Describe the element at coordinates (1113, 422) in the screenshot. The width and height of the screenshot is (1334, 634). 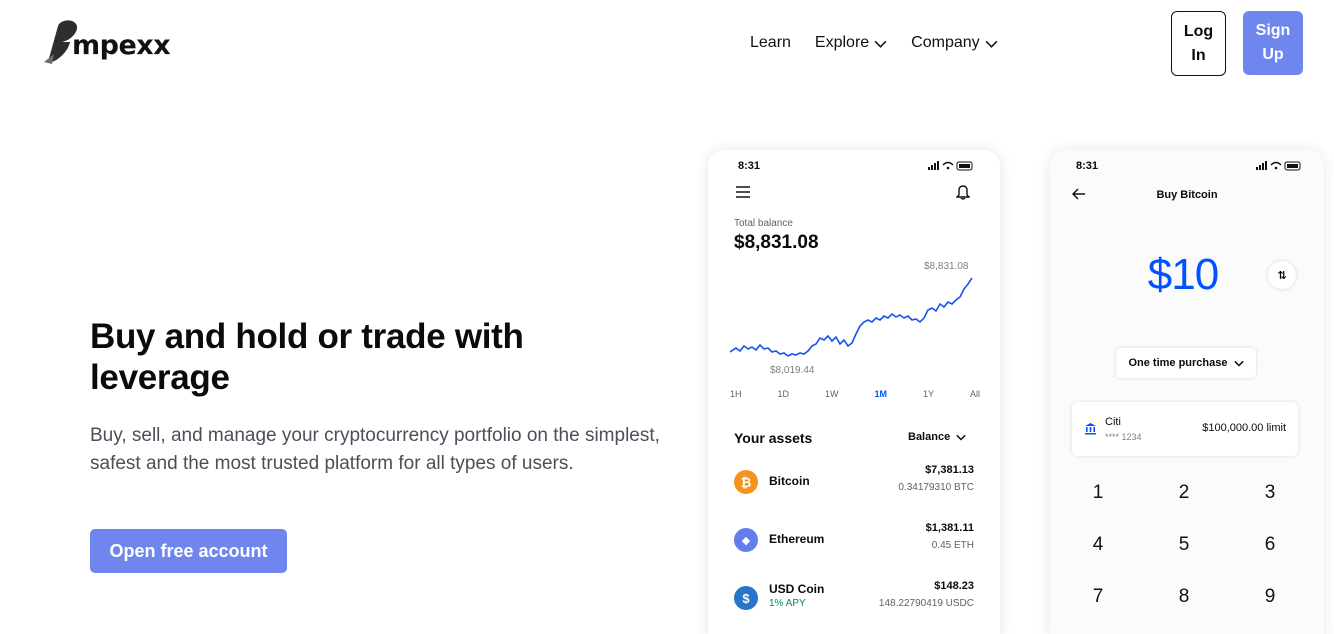
I see `bank-name: Citi` at that location.